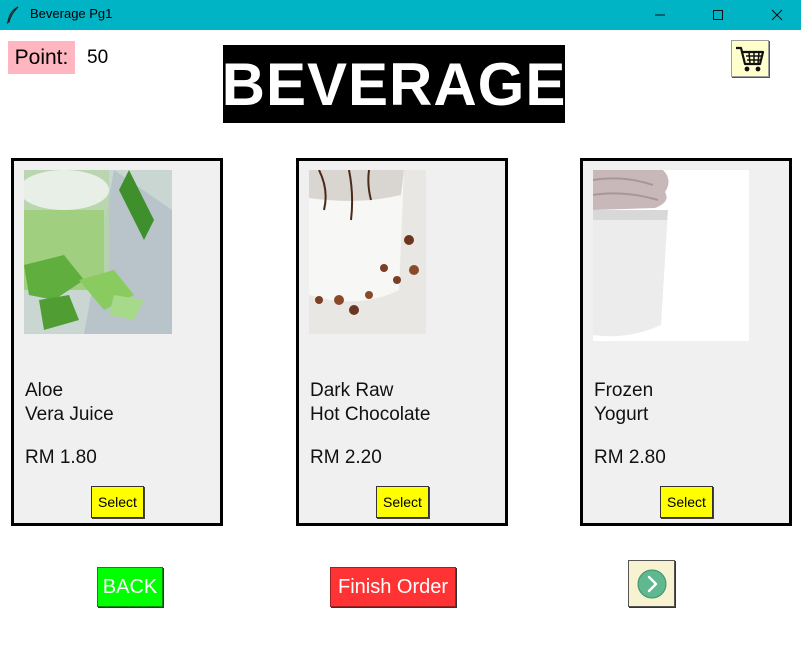  Describe the element at coordinates (130, 587) in the screenshot. I see `back-button: BACK` at that location.